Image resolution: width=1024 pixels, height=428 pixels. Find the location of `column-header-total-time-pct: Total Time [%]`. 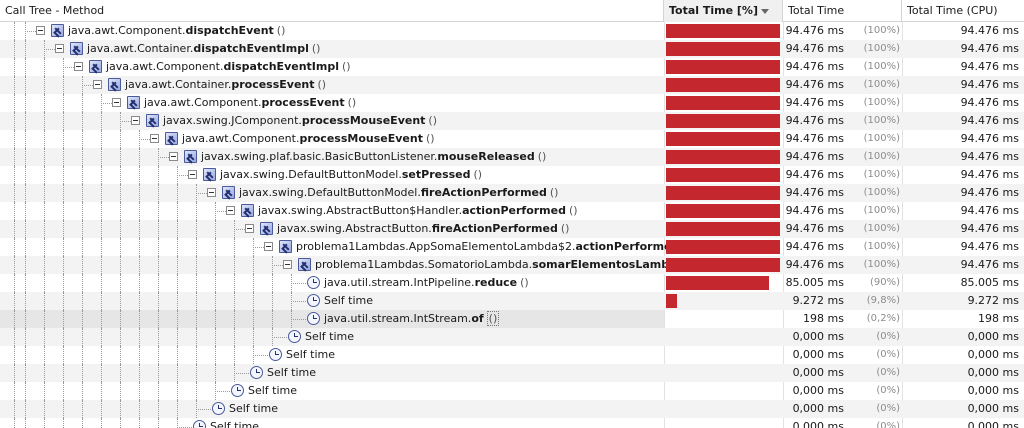

column-header-total-time-pct: Total Time [%] is located at coordinates (723, 11).